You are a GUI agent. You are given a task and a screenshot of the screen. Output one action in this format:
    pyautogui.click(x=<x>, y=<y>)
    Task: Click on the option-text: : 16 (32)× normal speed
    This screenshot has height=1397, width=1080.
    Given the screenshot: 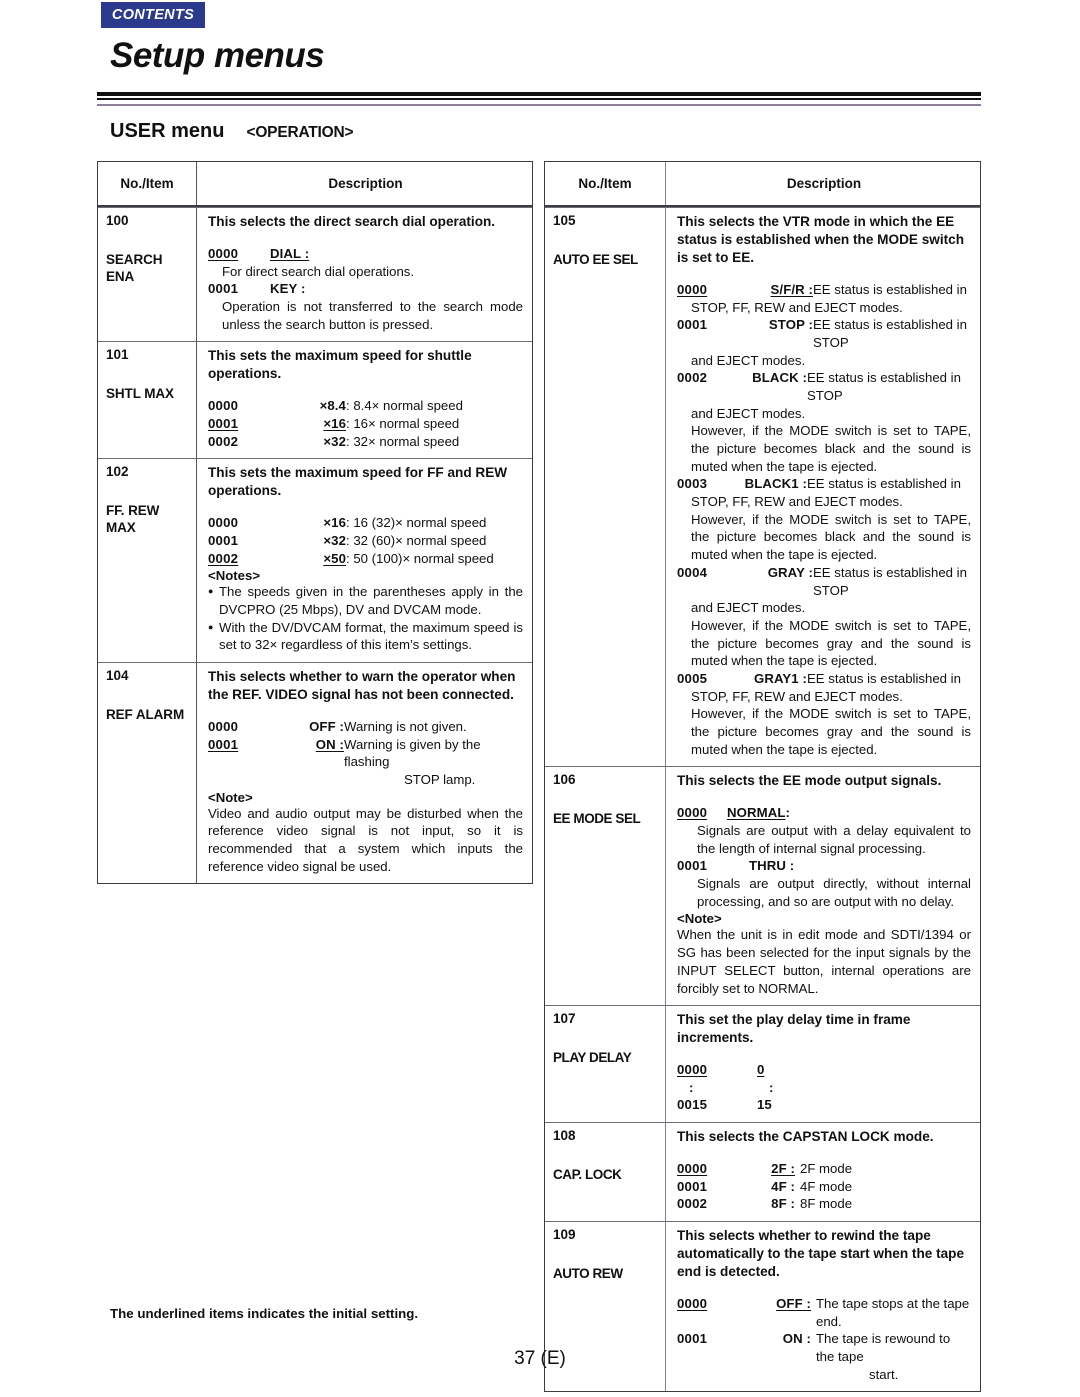 What is the action you would take?
    pyautogui.click(x=416, y=523)
    